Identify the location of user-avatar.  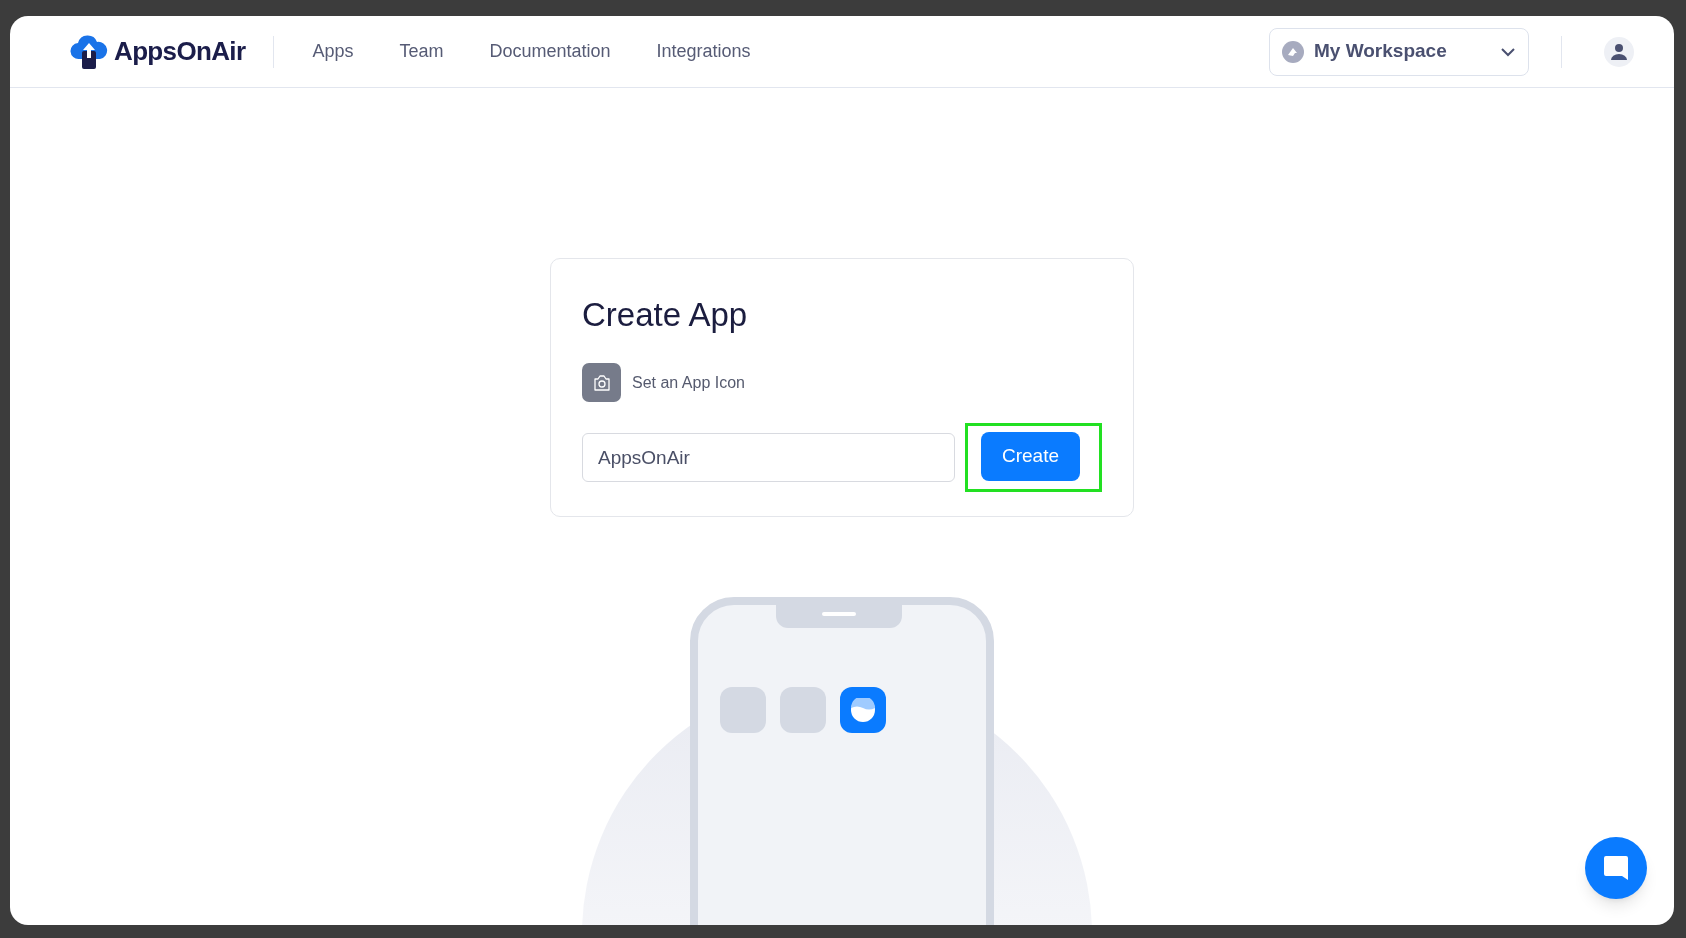
(1619, 51).